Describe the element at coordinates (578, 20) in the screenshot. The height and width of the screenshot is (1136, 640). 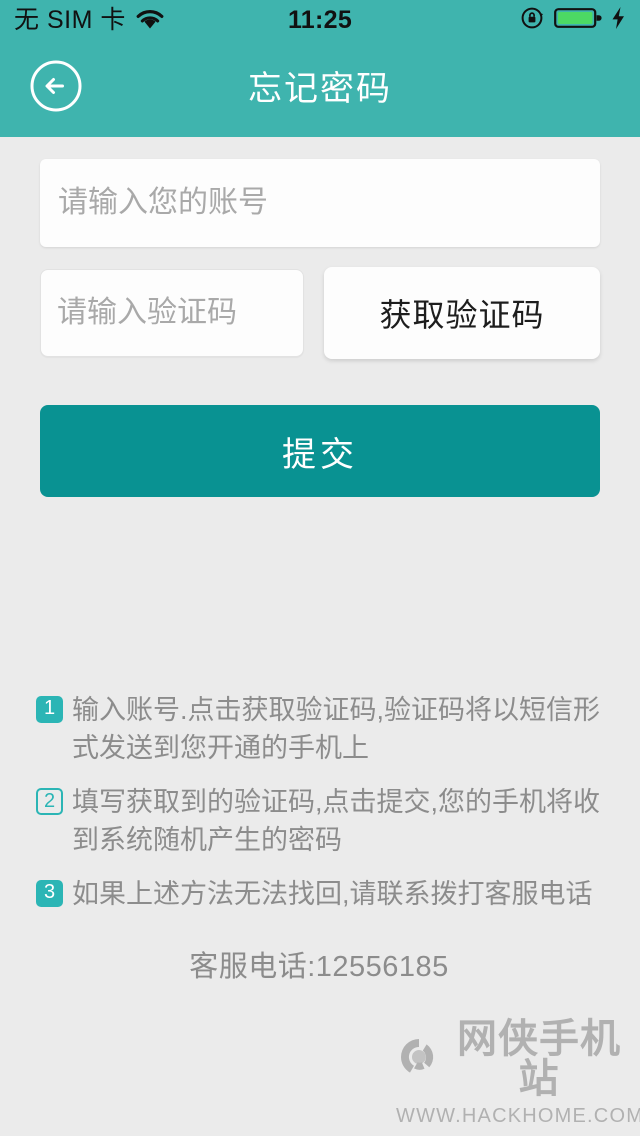
I see `battery-full-icon` at that location.